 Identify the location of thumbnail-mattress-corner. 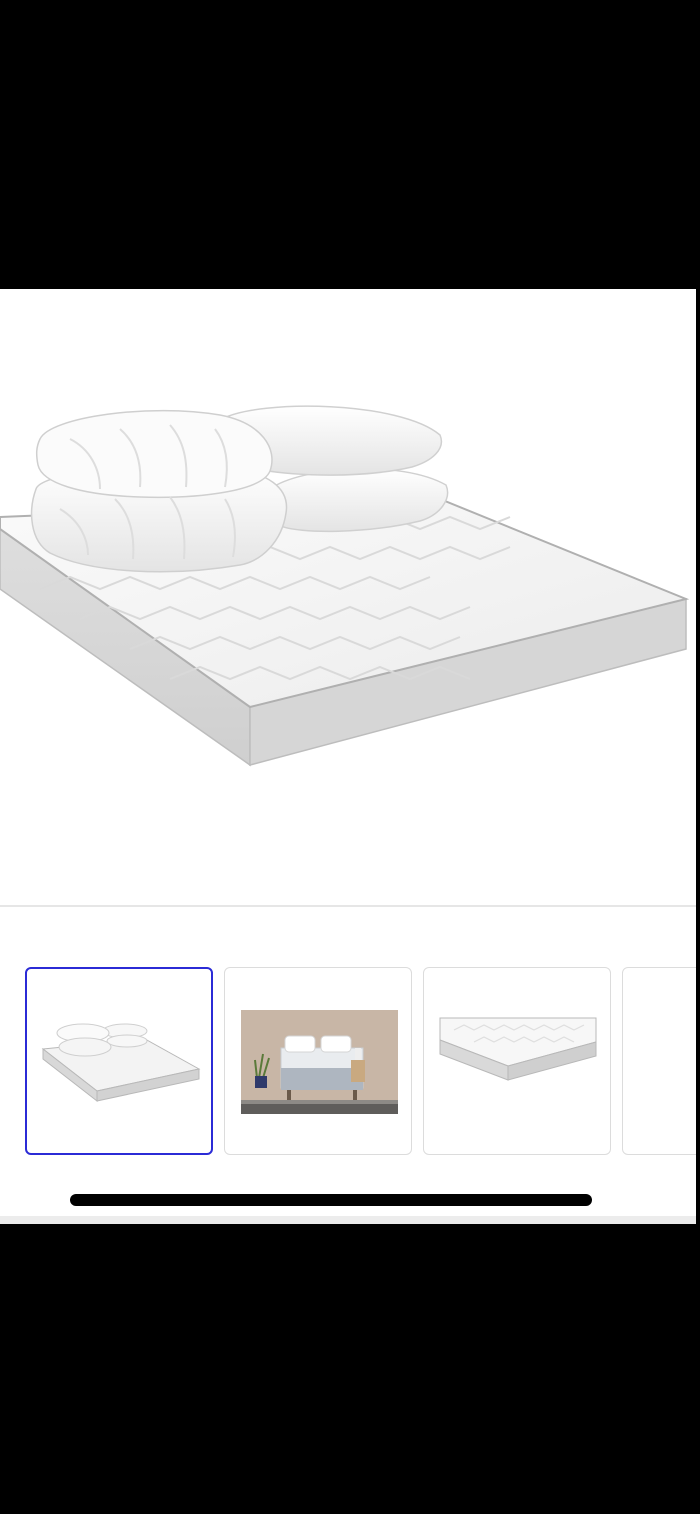
(517, 1061).